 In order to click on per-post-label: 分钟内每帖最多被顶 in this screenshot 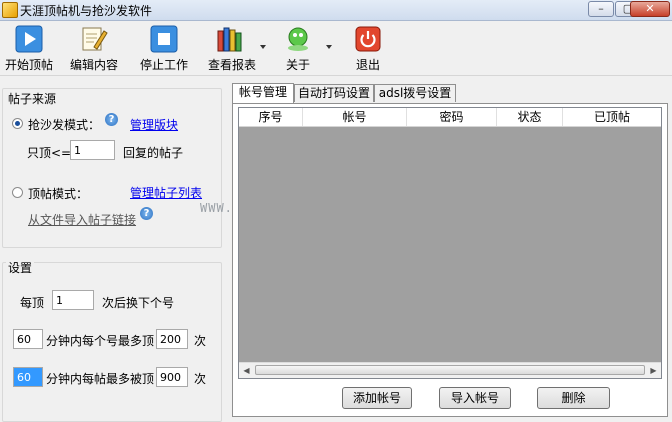, I will do `click(100, 379)`.